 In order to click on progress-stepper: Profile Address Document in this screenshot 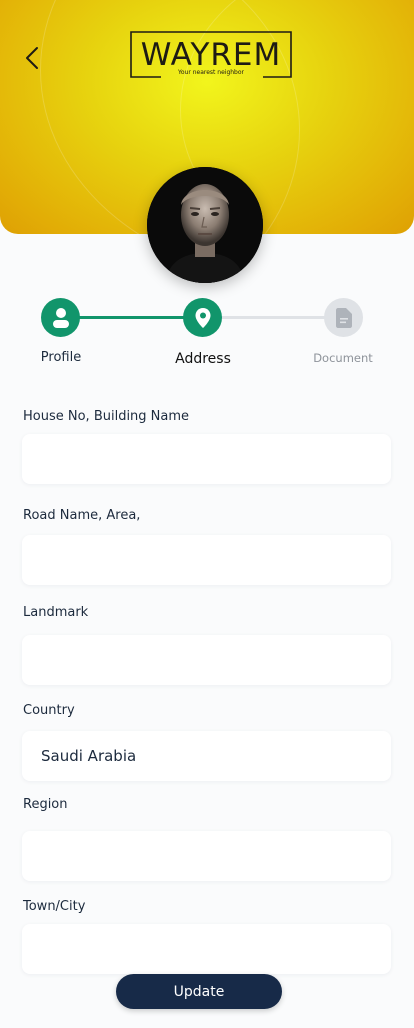, I will do `click(207, 336)`.